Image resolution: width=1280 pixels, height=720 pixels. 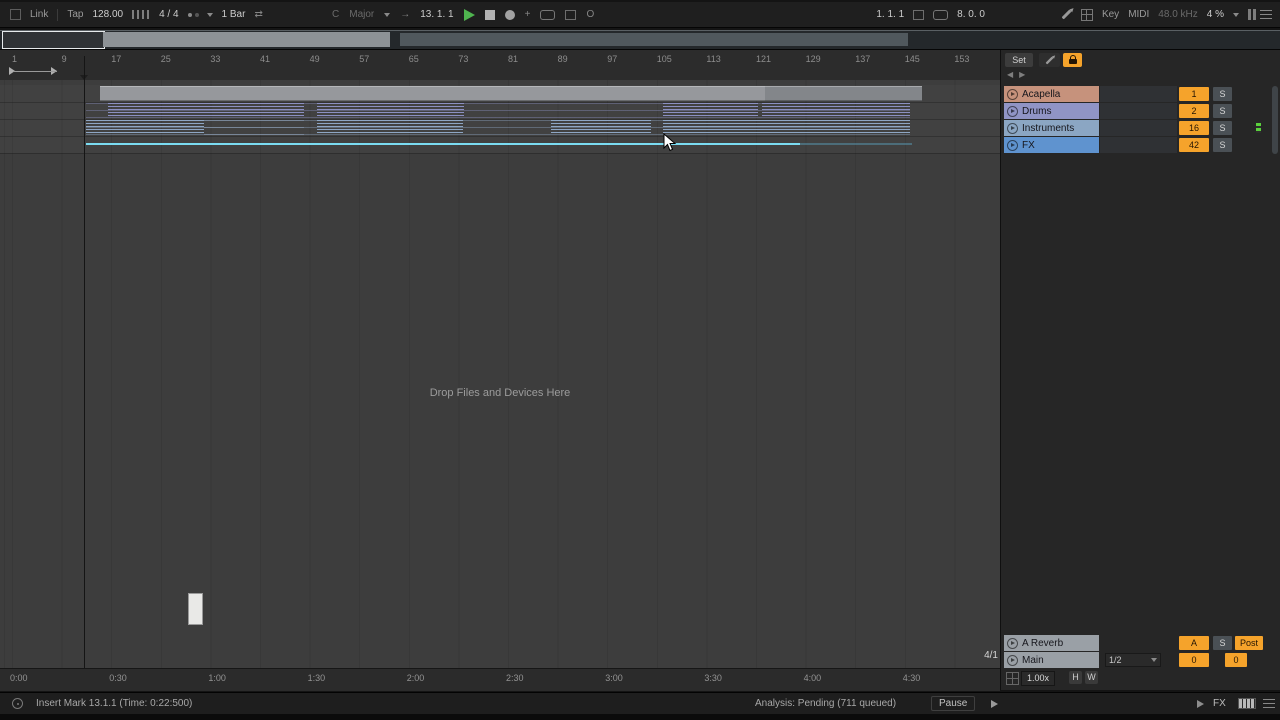 What do you see at coordinates (1133, 660) in the screenshot?
I see `output-routing-menu: 1/2` at bounding box center [1133, 660].